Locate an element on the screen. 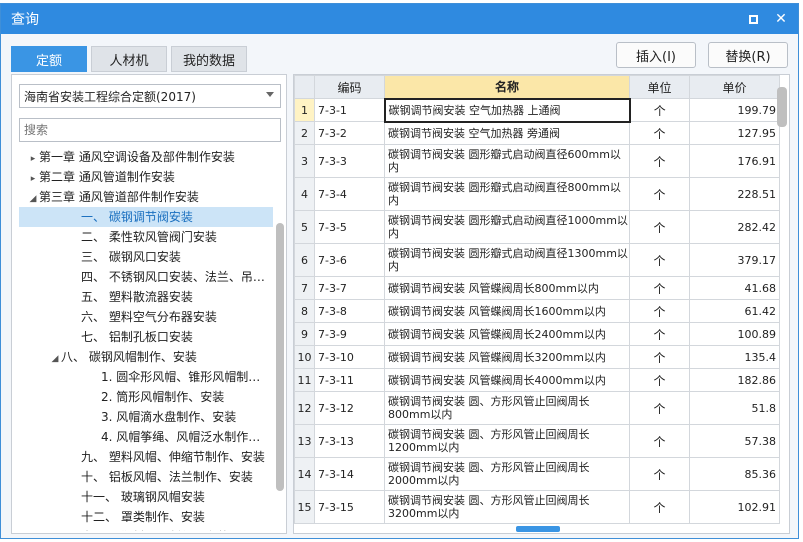 The width and height of the screenshot is (803, 542). maximize-icon is located at coordinates (753, 19).